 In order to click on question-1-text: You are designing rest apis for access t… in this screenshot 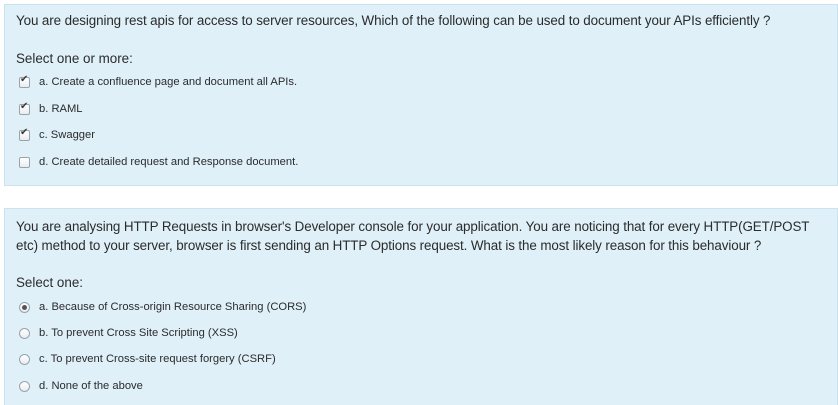, I will do `click(393, 20)`.